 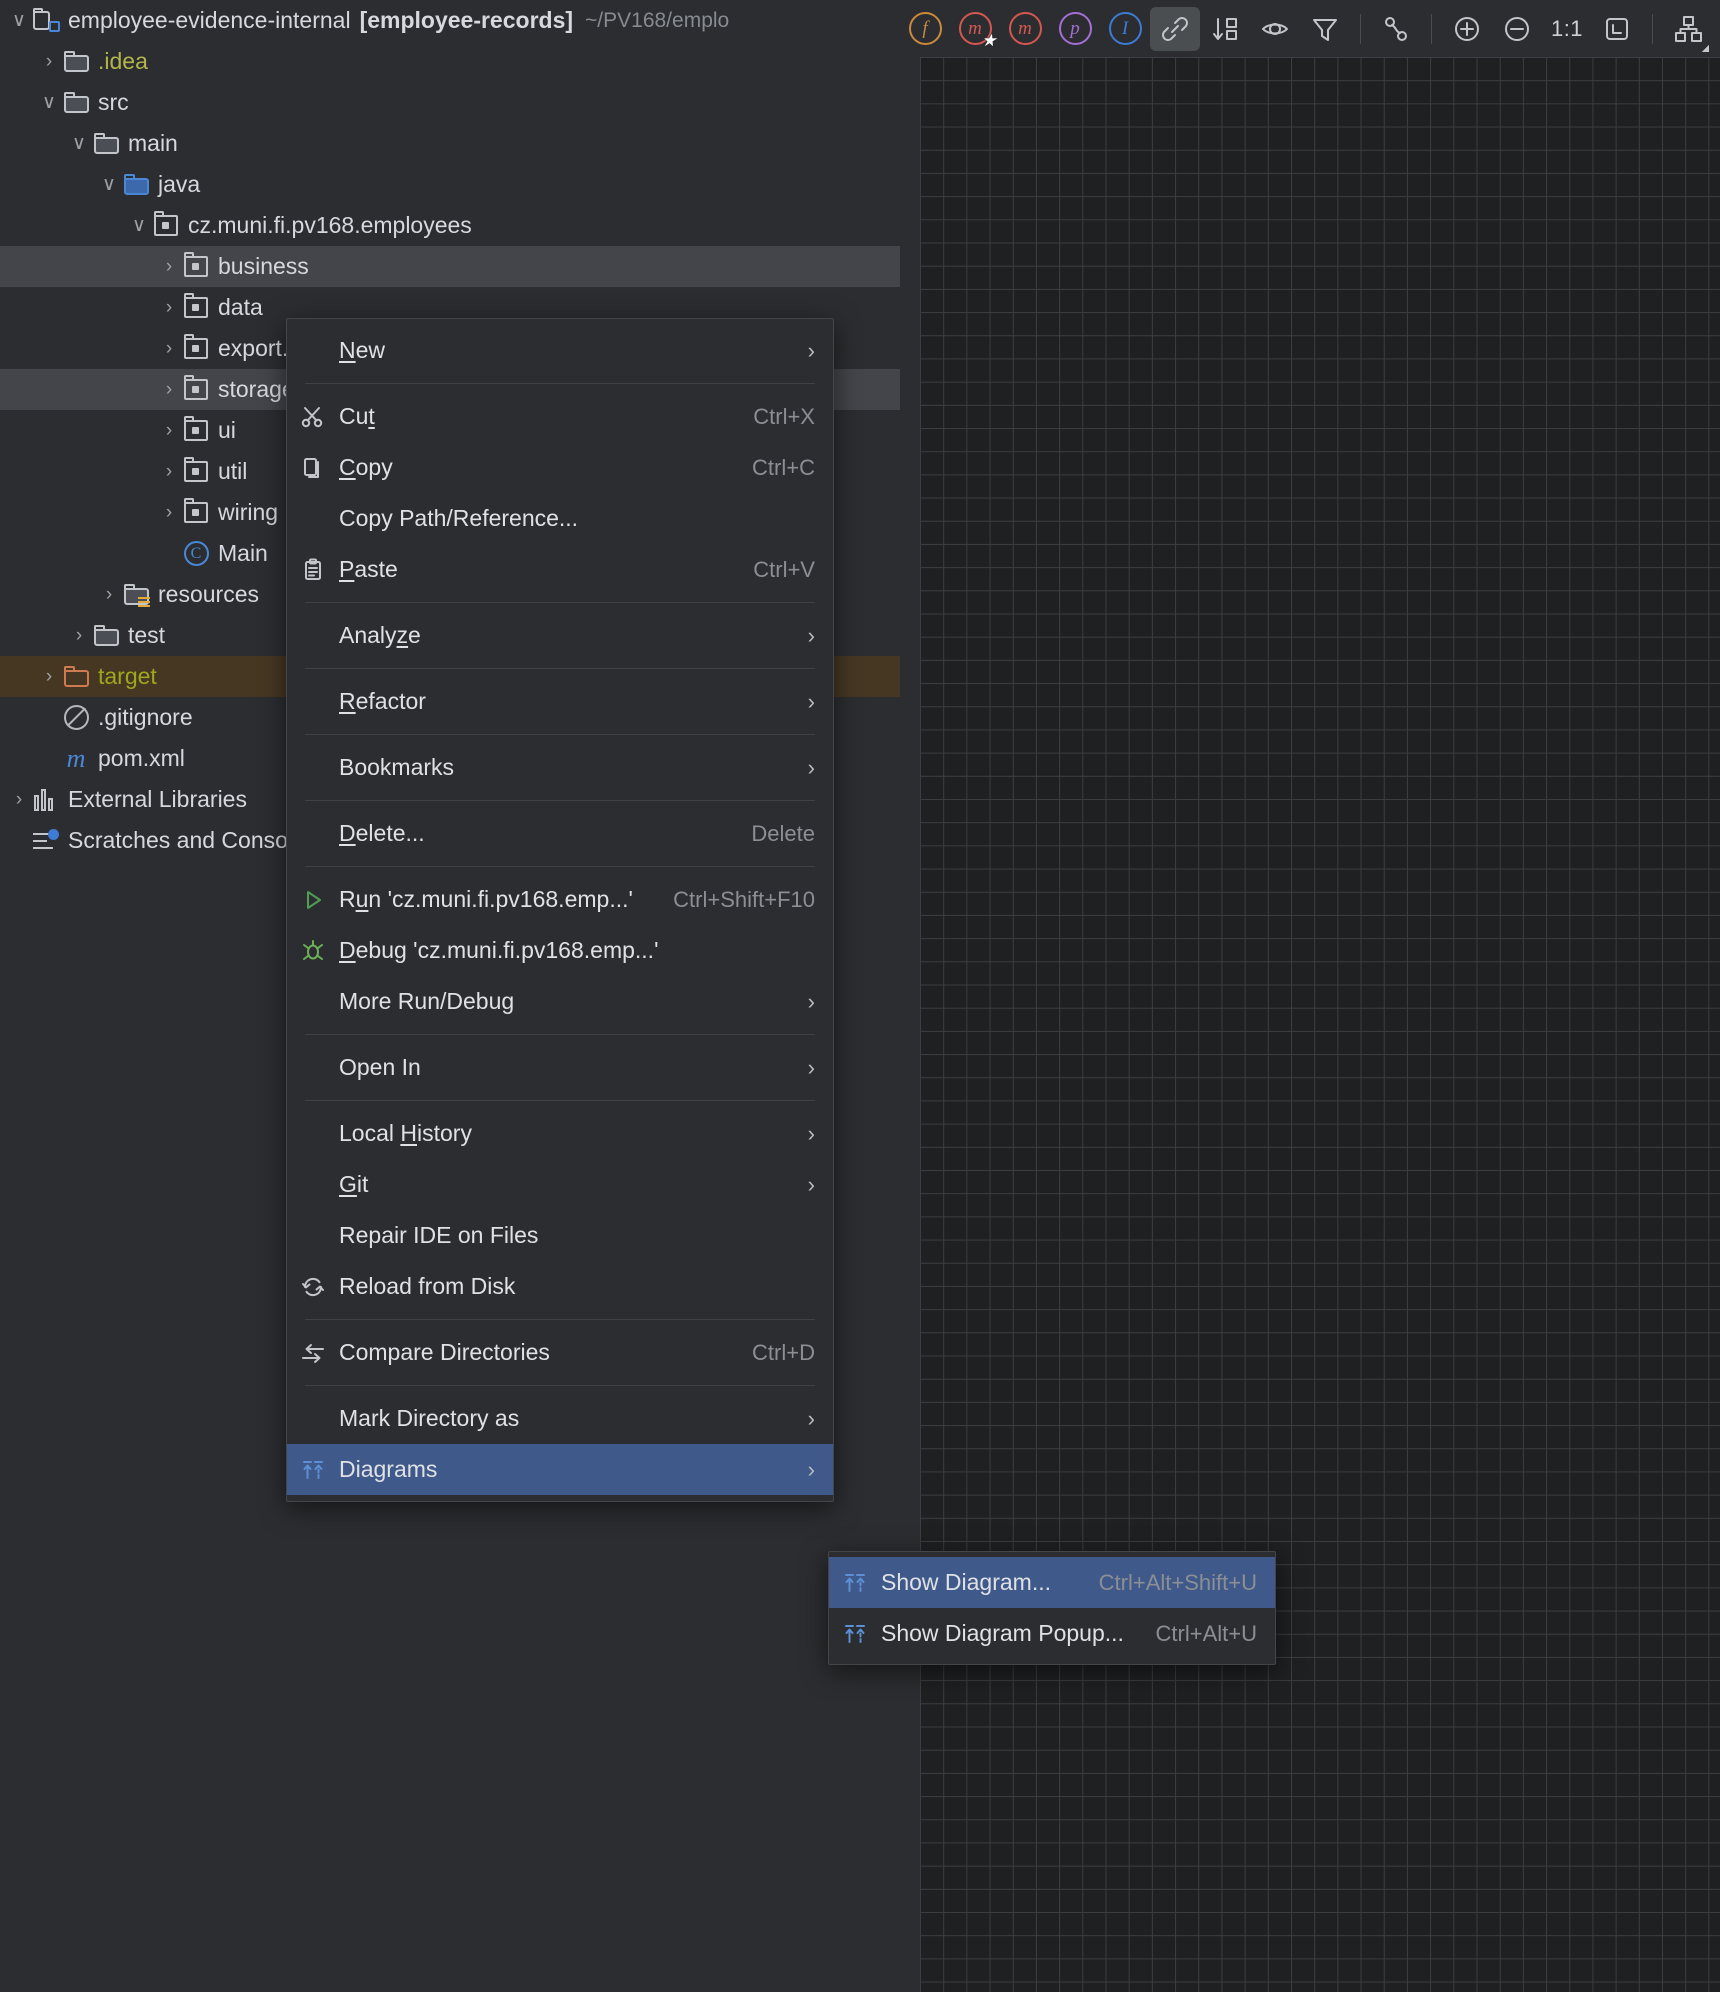 I want to click on inner-class-filter-icon: I, so click(x=1125, y=29).